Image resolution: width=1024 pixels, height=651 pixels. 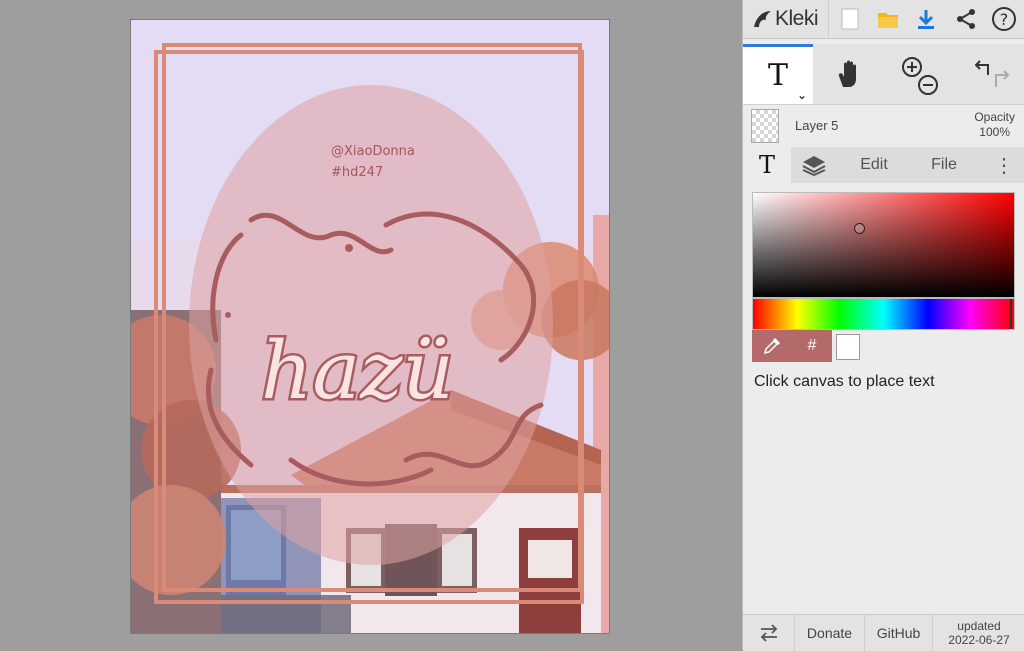 What do you see at coordinates (883, 245) in the screenshot?
I see `color-saturation-picker` at bounding box center [883, 245].